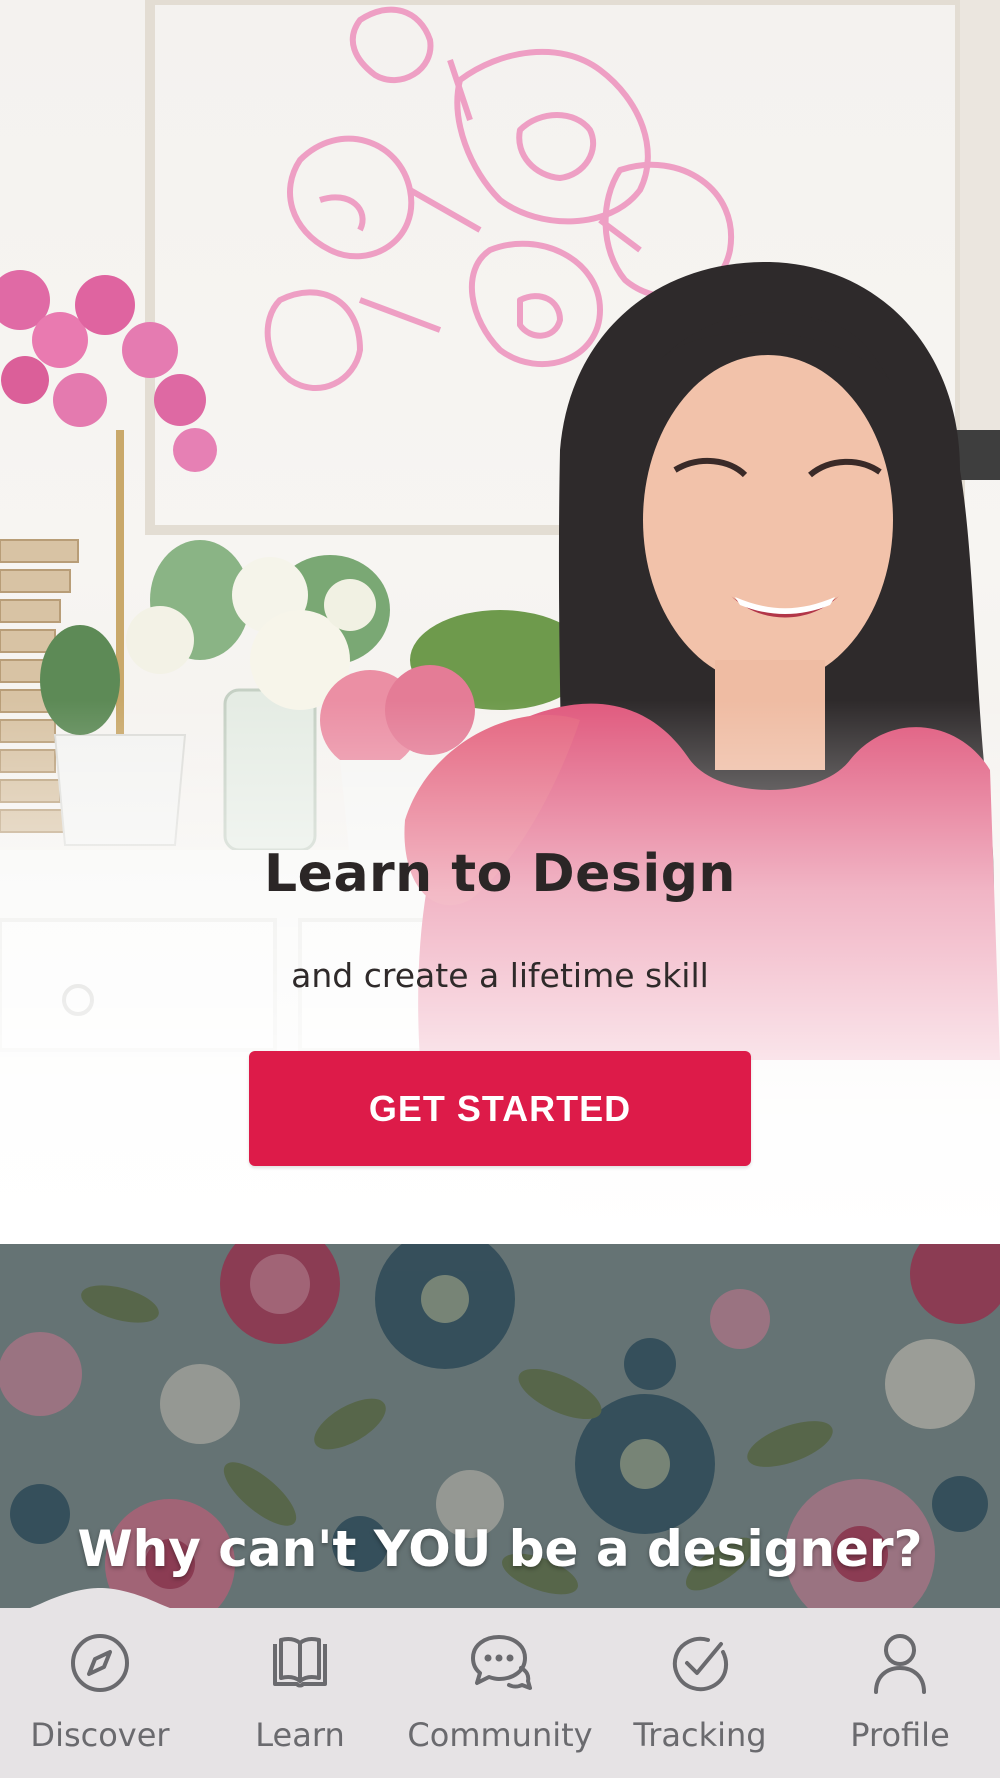  I want to click on nav-item-community: Community, so click(500, 1695).